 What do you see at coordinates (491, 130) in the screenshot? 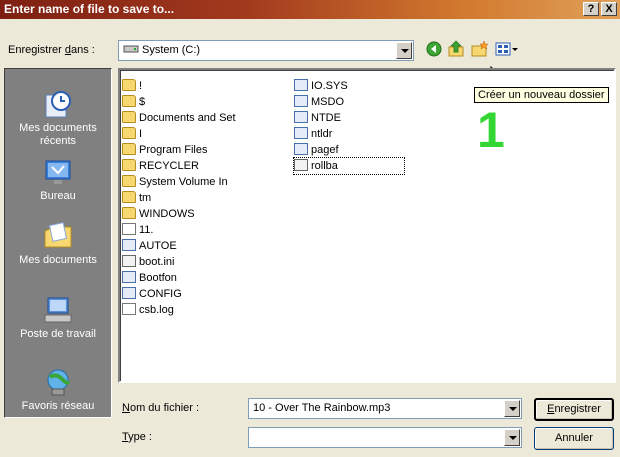
I see `step-annotation: 1` at bounding box center [491, 130].